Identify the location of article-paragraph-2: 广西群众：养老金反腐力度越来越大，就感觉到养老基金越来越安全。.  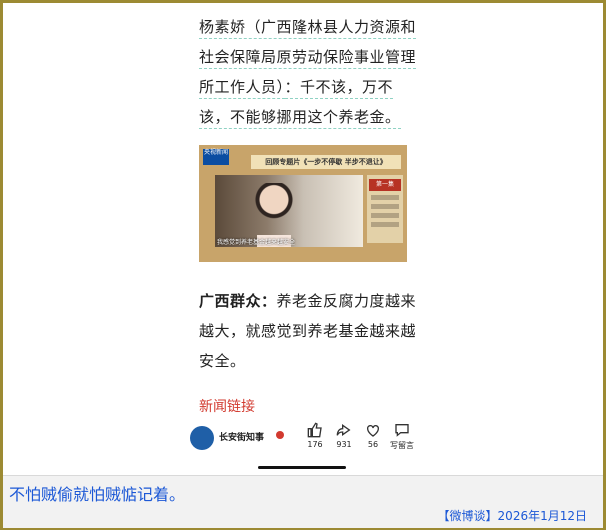
(308, 331).